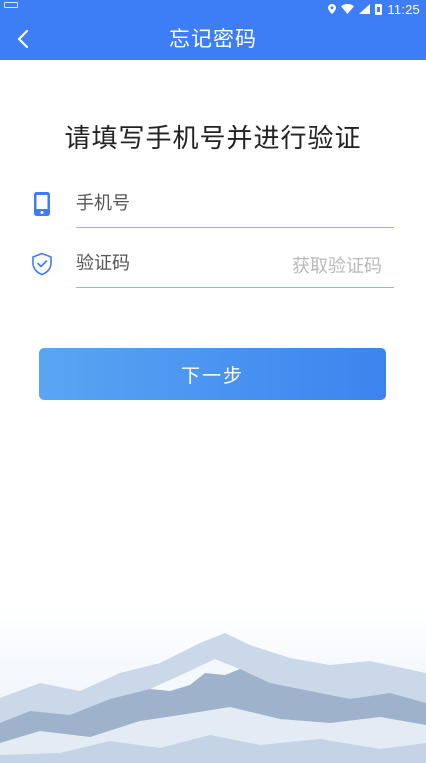 Image resolution: width=426 pixels, height=763 pixels. I want to click on status-bar: 11:25, so click(213, 9).